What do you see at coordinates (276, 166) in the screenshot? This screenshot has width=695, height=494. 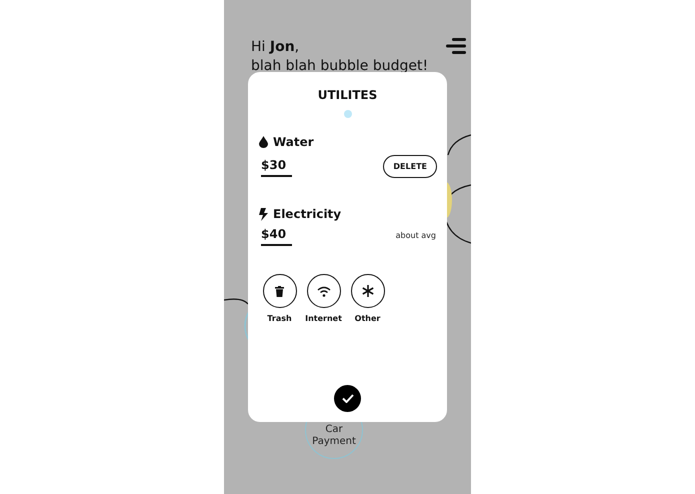 I see `amount-field: $30` at bounding box center [276, 166].